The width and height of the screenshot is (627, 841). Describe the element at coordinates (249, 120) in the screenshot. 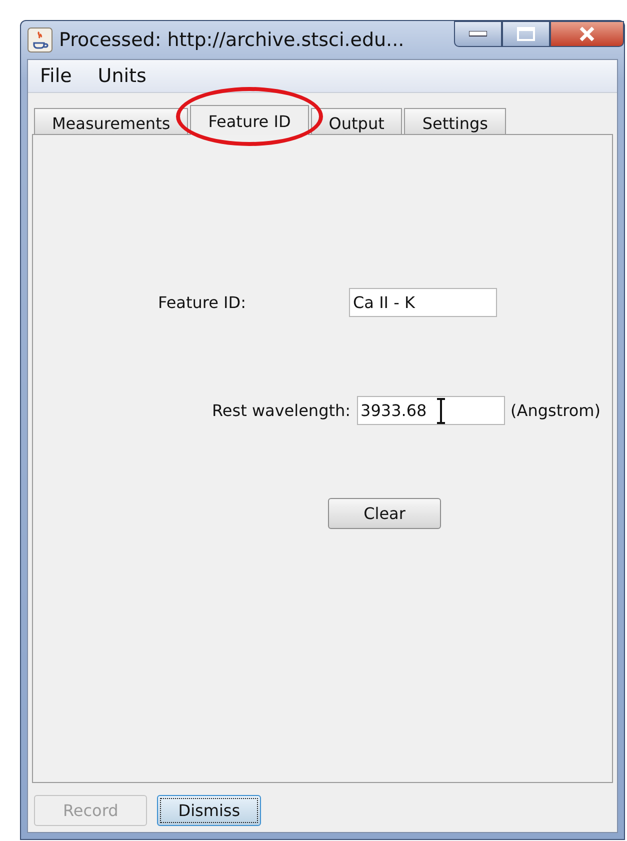

I see `tab: Feature ID` at that location.